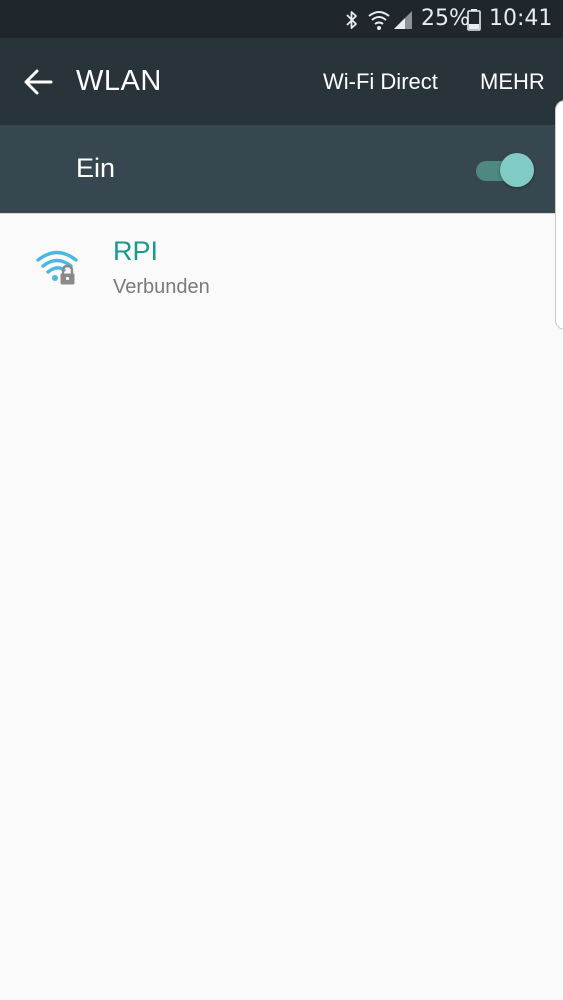 This screenshot has width=563, height=1000. I want to click on network-name: RPI, so click(136, 251).